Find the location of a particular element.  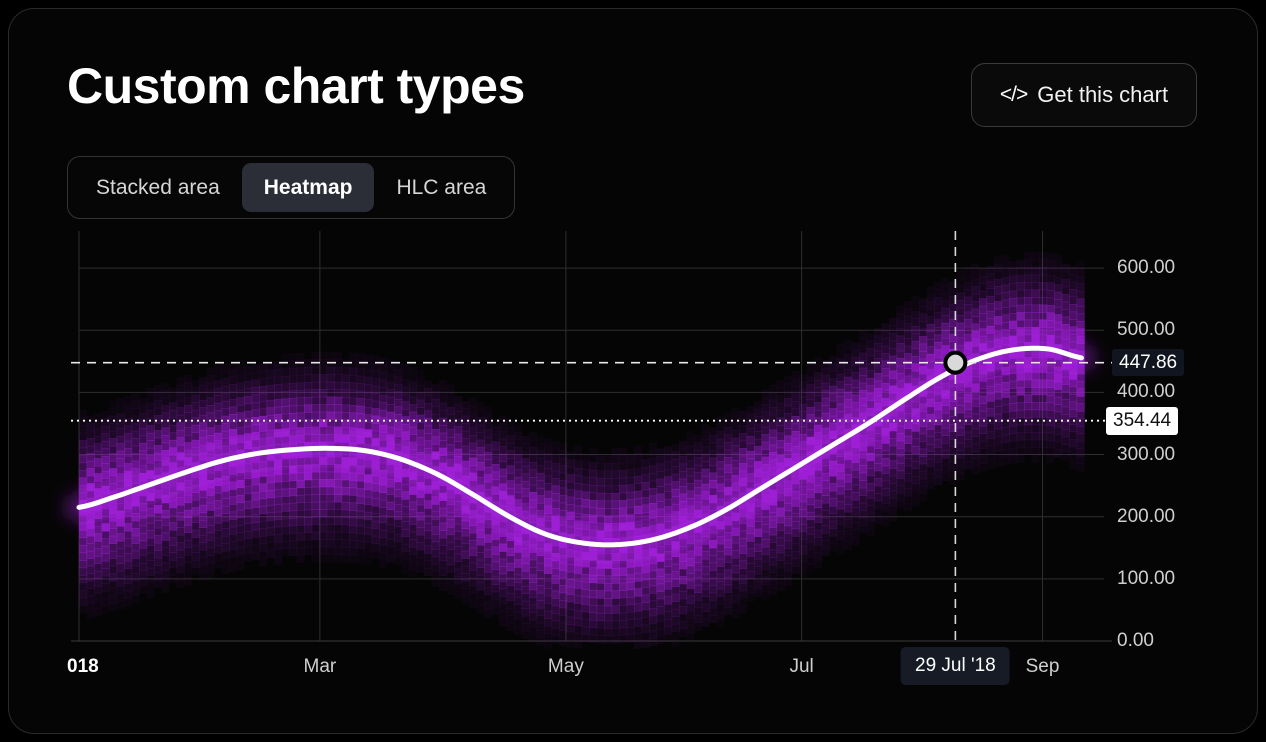

x-axis-tick: Jul is located at coordinates (801, 666).